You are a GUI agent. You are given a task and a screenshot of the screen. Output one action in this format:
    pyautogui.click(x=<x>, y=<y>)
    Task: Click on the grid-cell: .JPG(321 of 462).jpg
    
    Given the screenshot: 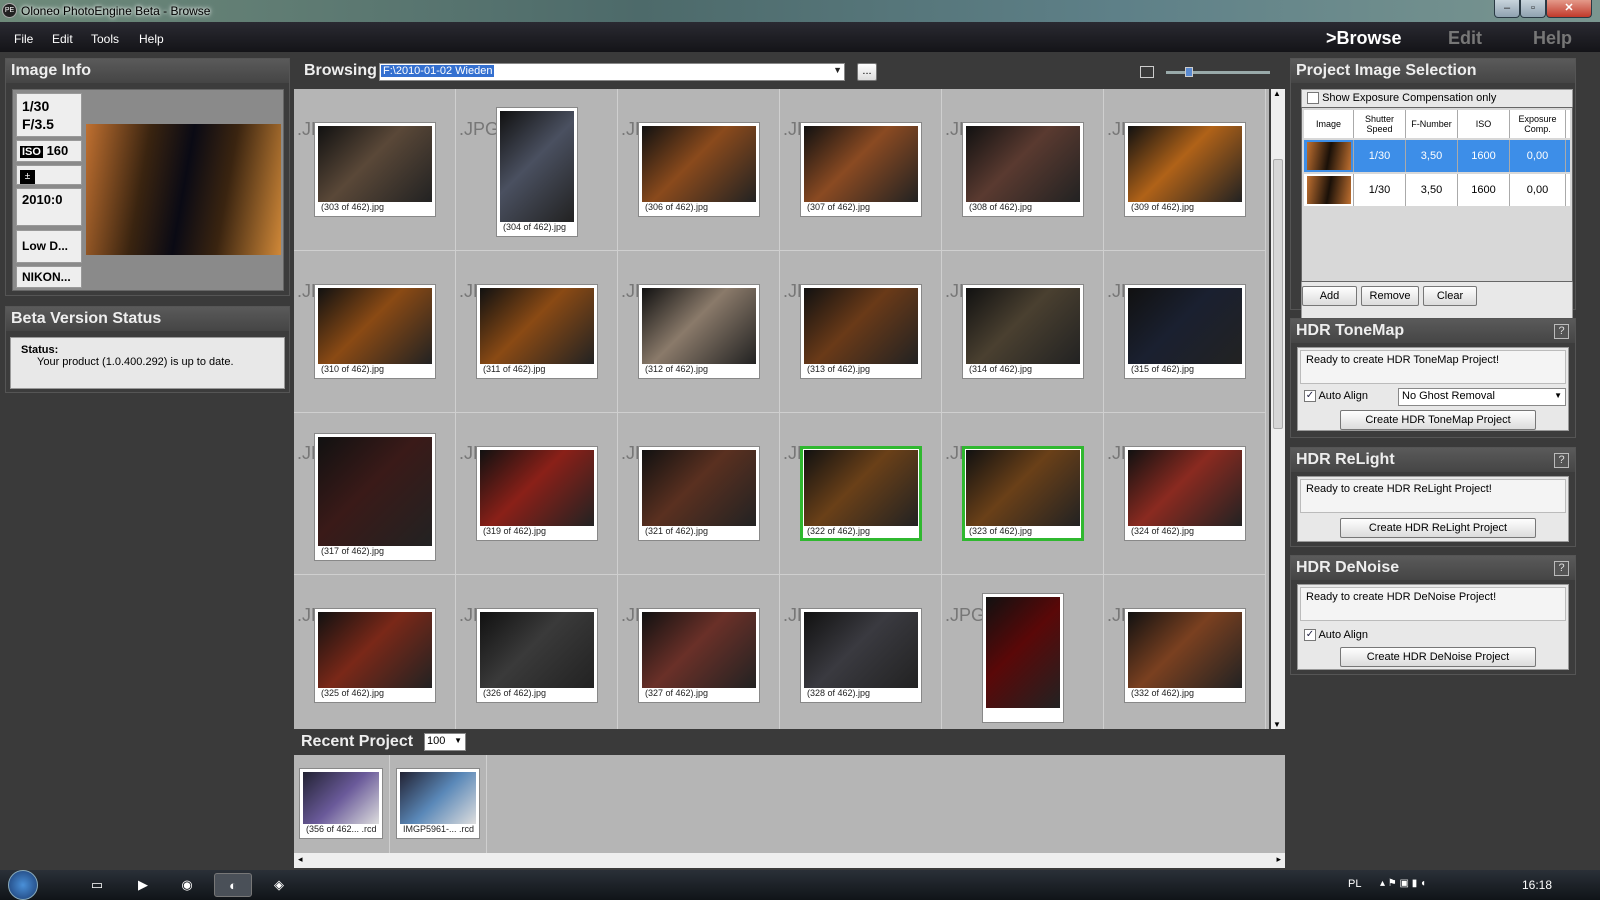 What is the action you would take?
    pyautogui.click(x=699, y=494)
    